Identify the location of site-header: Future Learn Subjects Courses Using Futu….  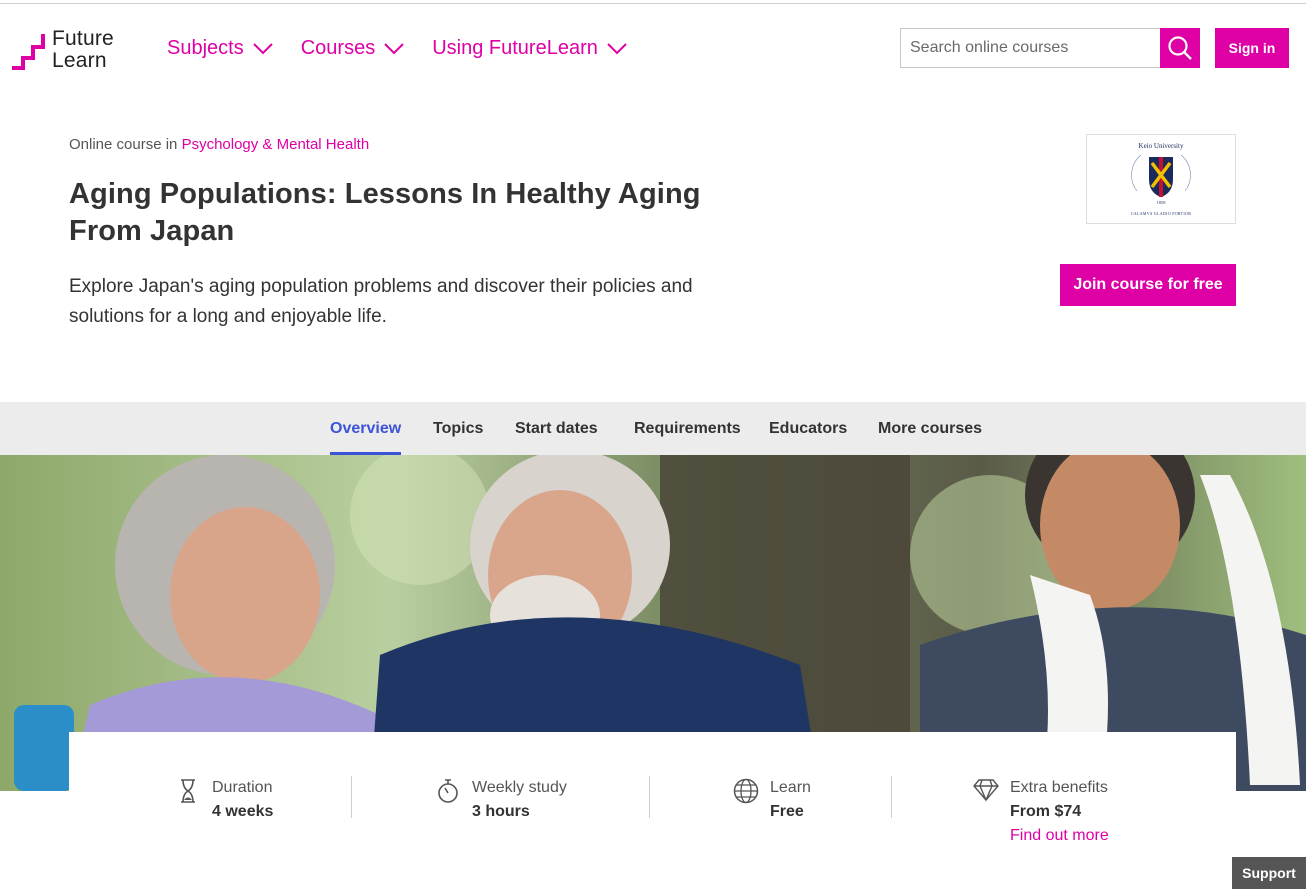
(653, 48).